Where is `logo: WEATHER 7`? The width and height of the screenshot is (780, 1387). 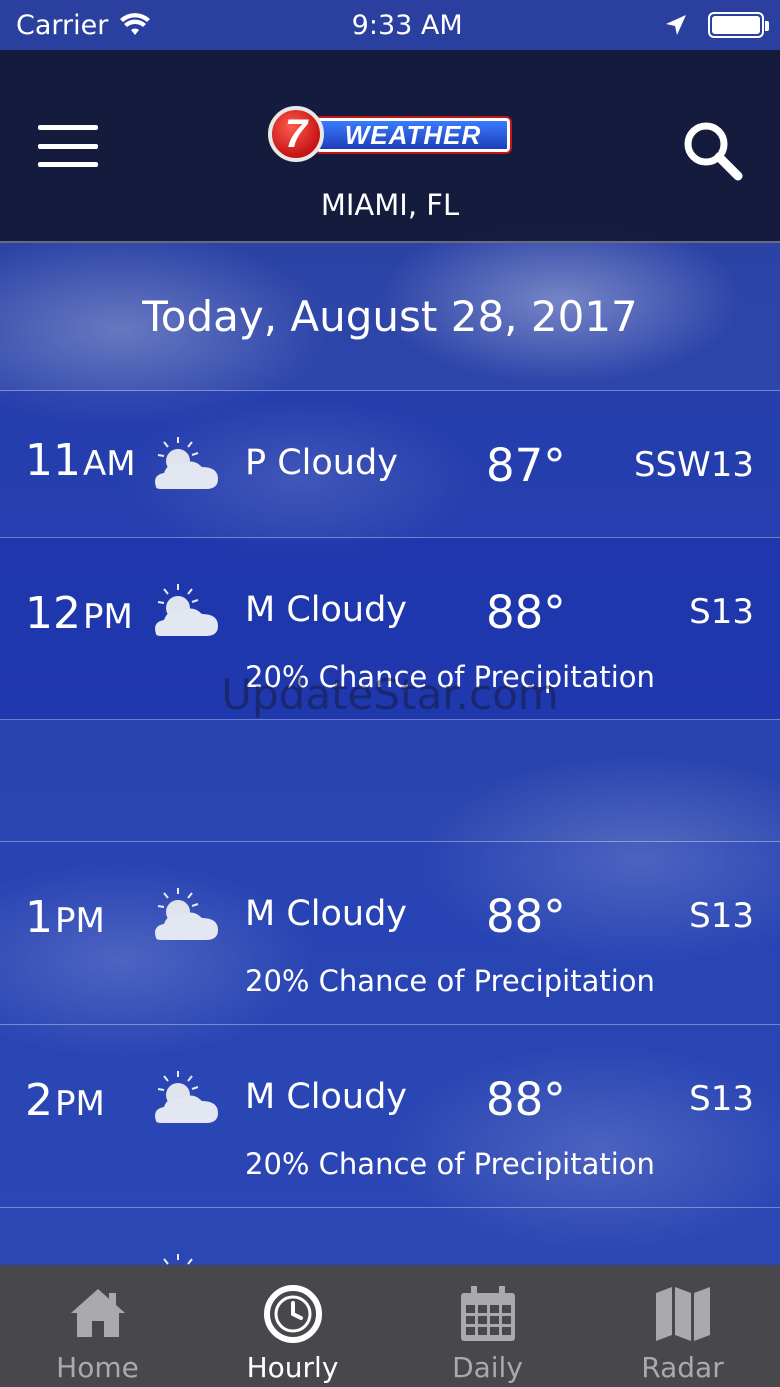
logo: WEATHER 7 is located at coordinates (390, 134).